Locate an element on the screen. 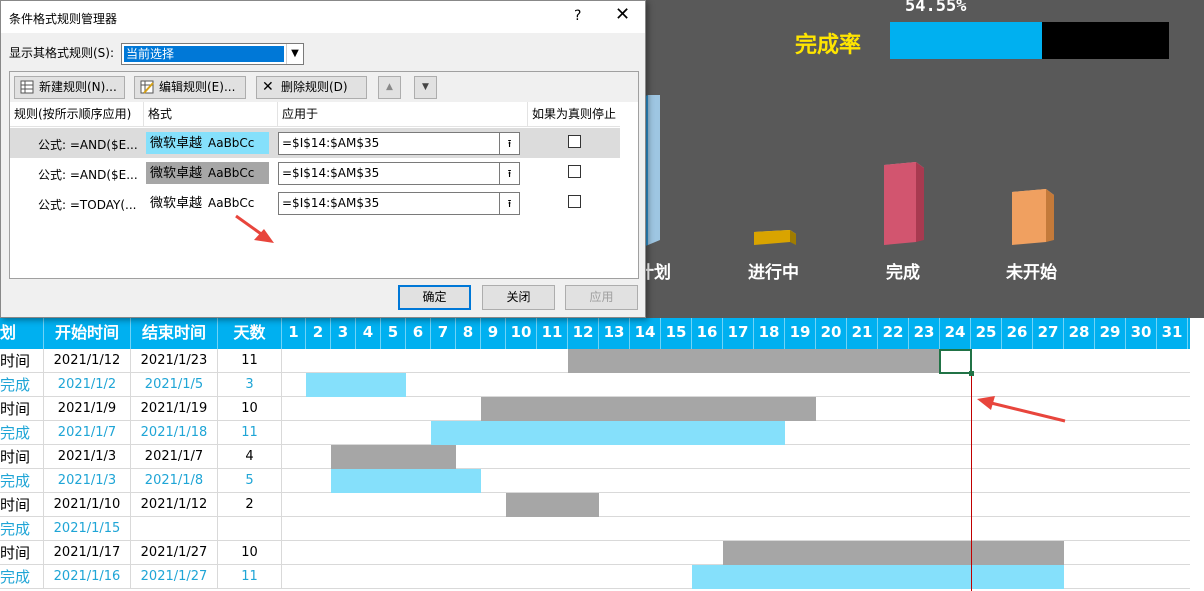 This screenshot has height=591, width=1204. cell-start: 2021/1/10 is located at coordinates (87, 505).